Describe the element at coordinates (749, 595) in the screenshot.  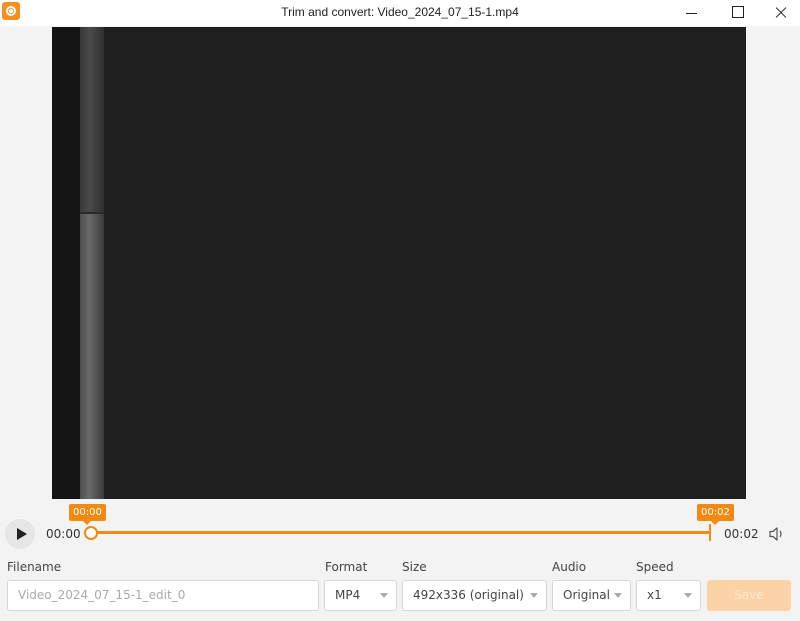
I see `save-button: Save` at that location.